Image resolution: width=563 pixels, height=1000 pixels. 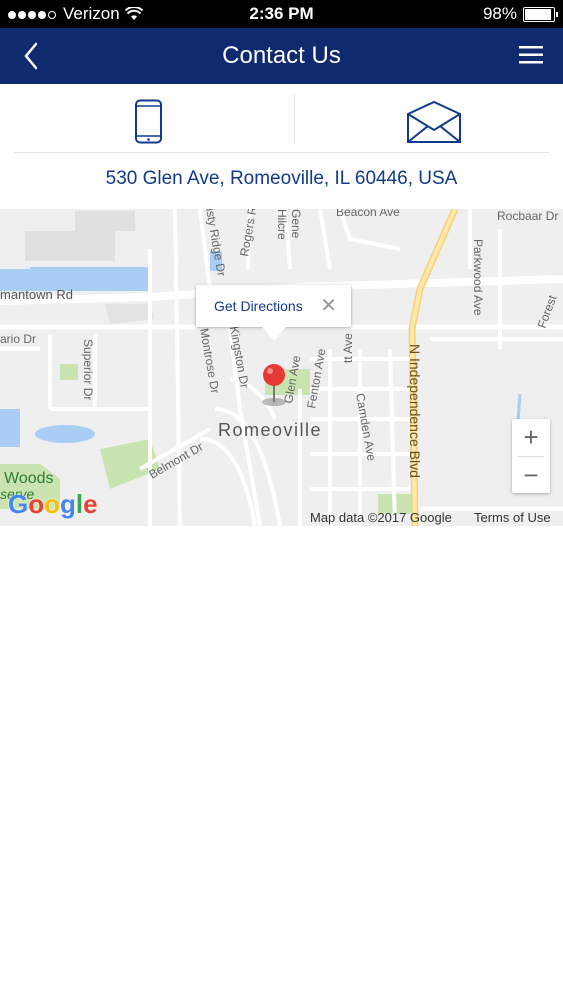 I want to click on map-label-st-ave: tt Ave, so click(x=348, y=348).